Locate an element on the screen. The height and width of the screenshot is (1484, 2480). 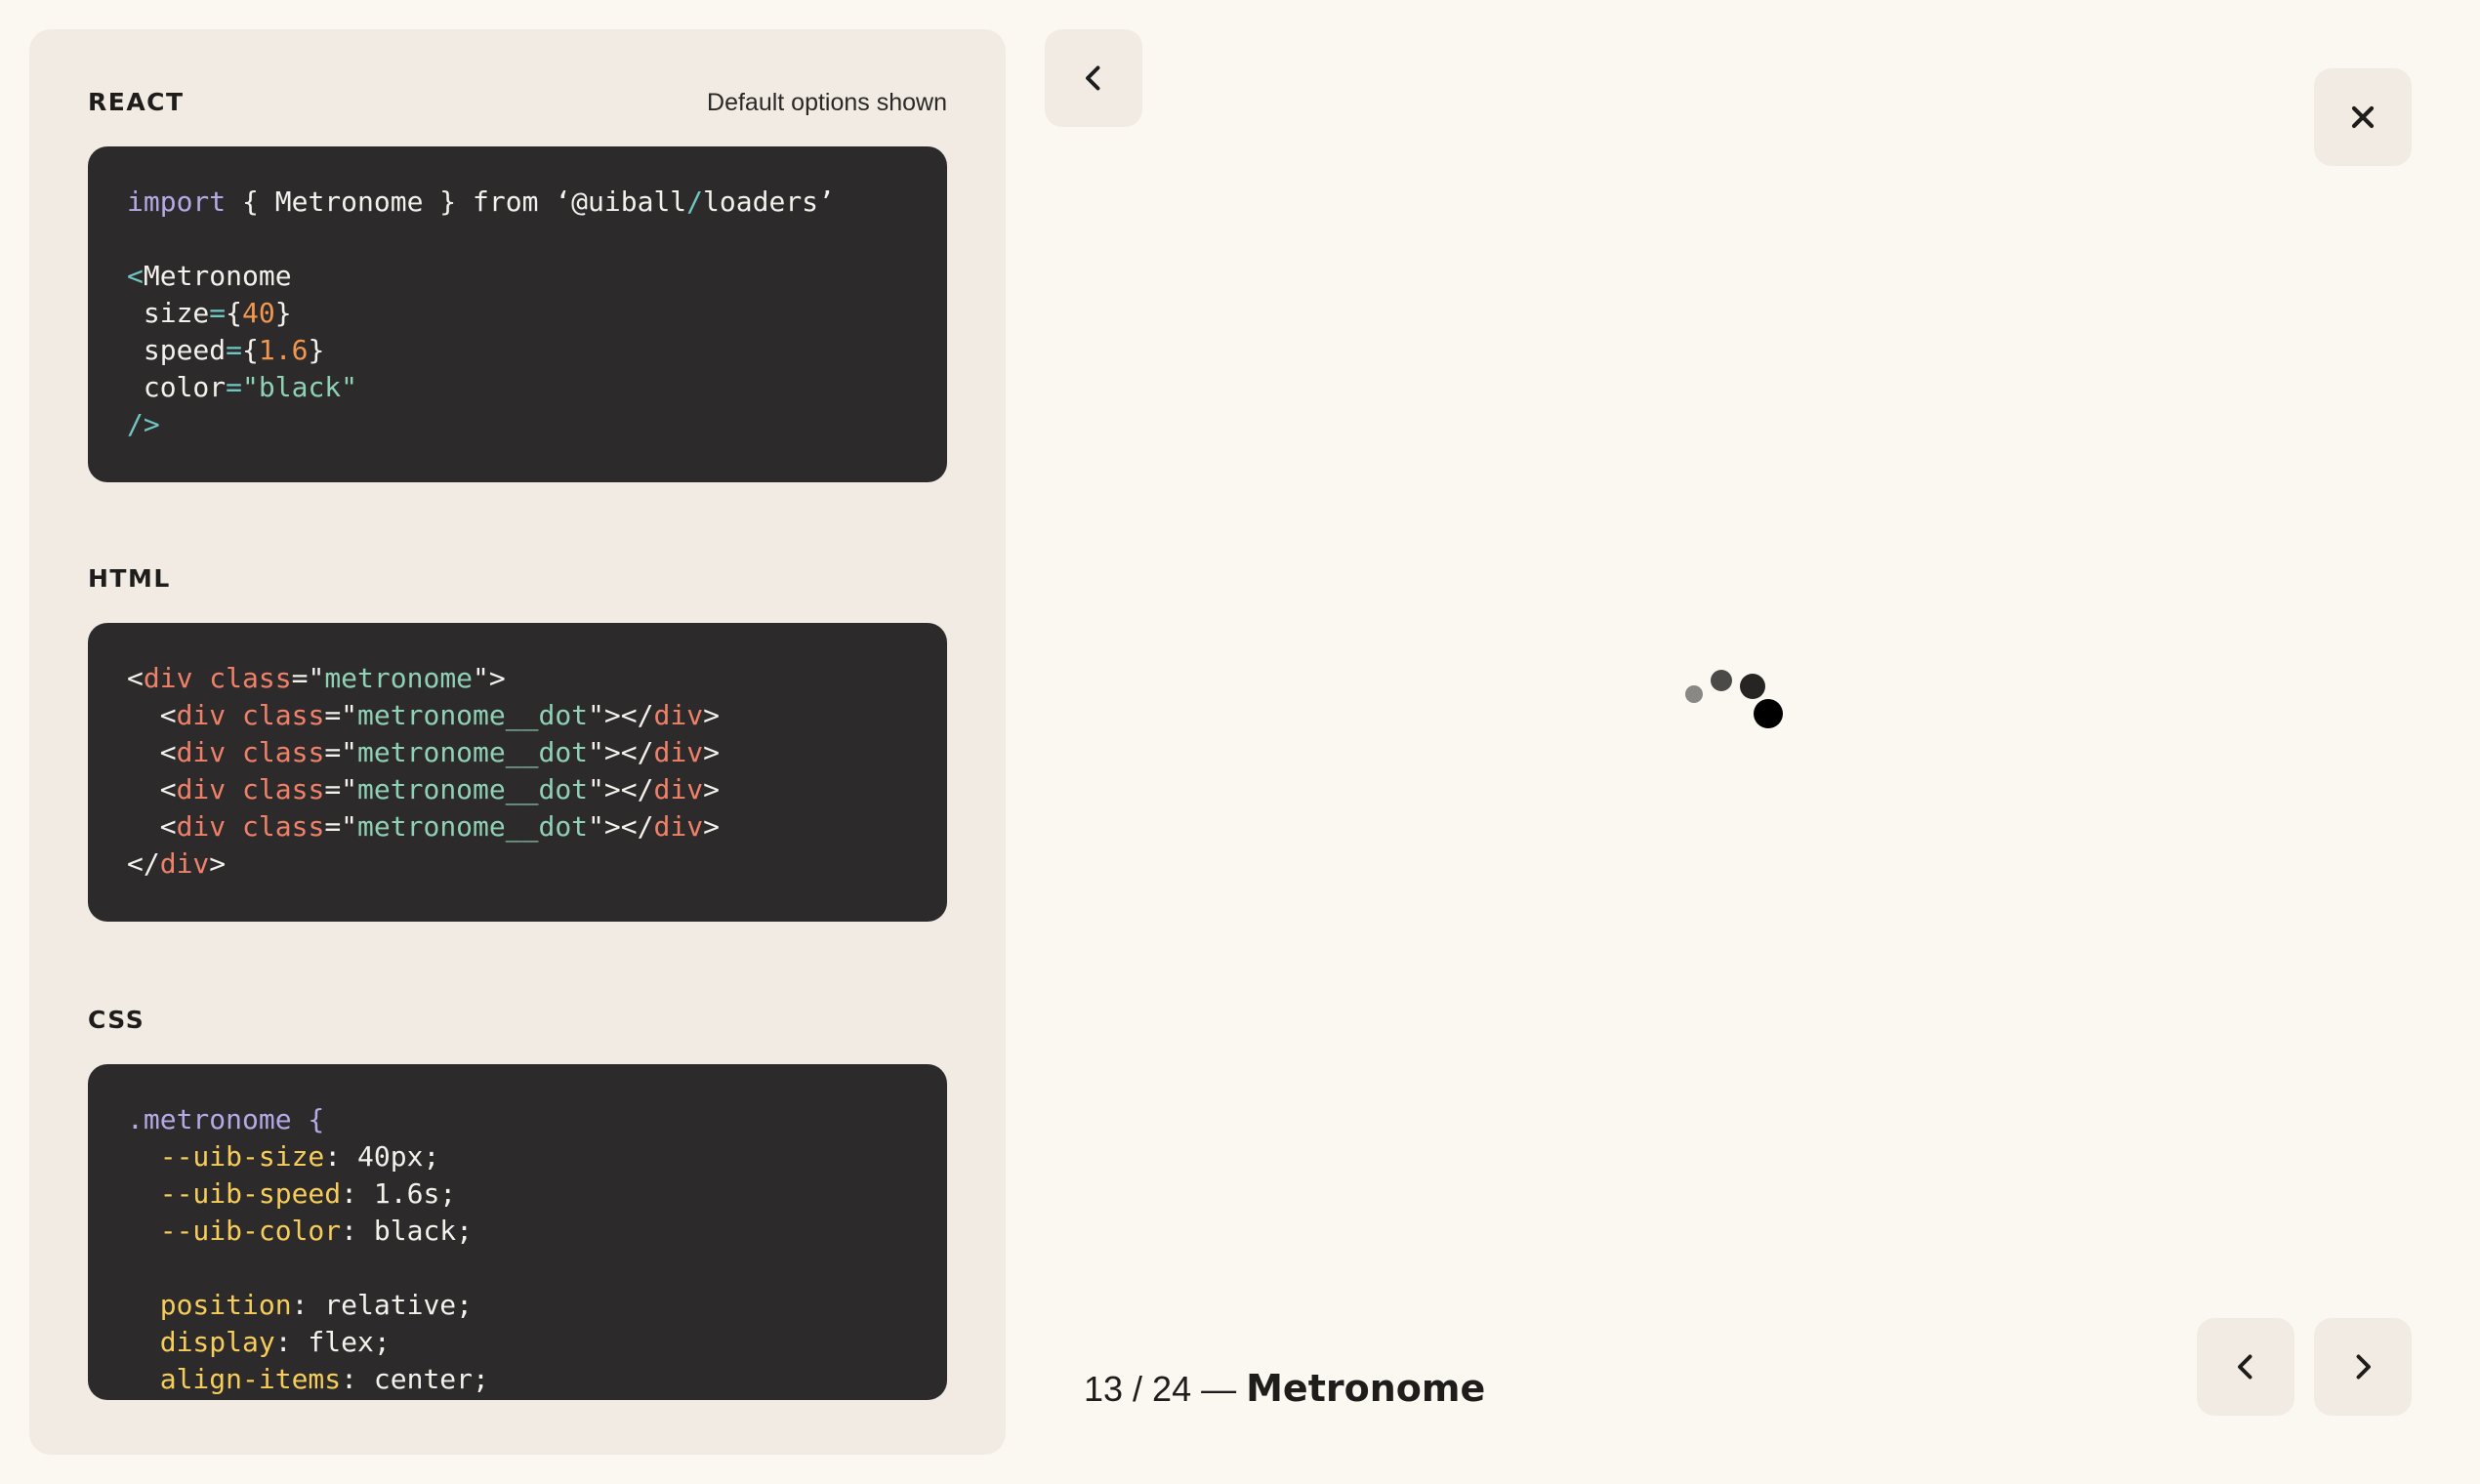
default-options-note: Default options shown is located at coordinates (827, 103).